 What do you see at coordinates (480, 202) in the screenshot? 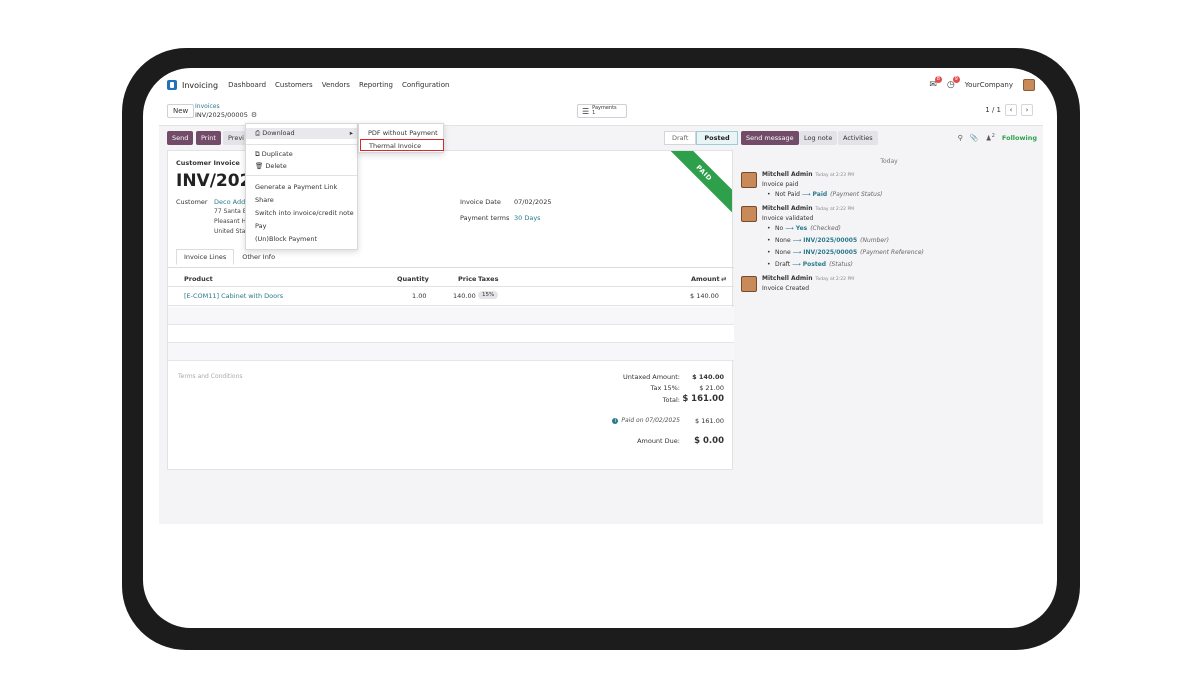
I see `invoice-date-label: Invoice Date` at bounding box center [480, 202].